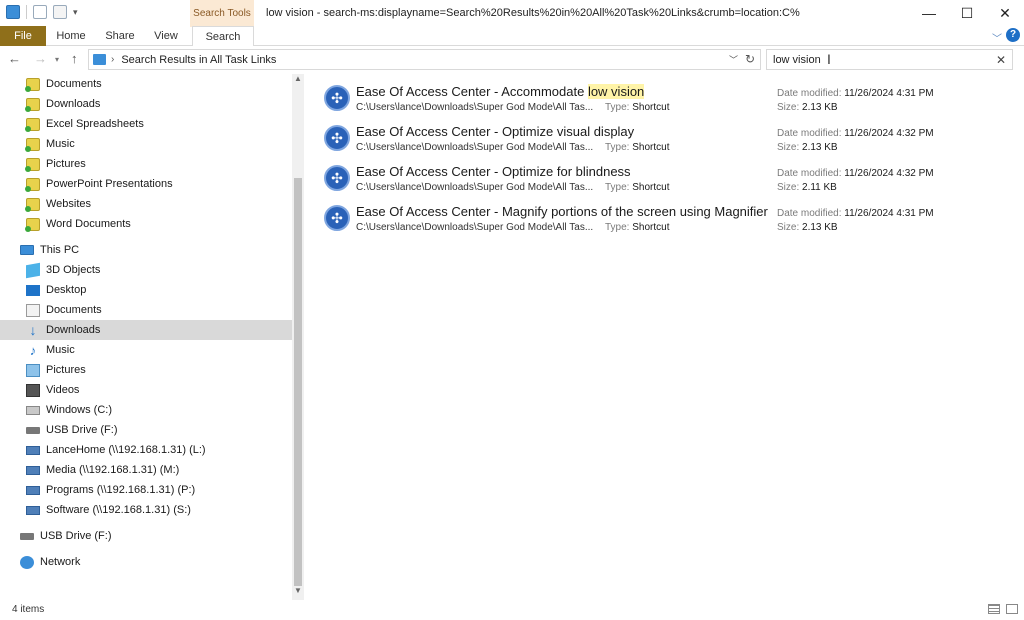 Image resolution: width=1024 pixels, height=620 pixels. What do you see at coordinates (1012, 609) in the screenshot?
I see `large-icons-view-icon` at bounding box center [1012, 609].